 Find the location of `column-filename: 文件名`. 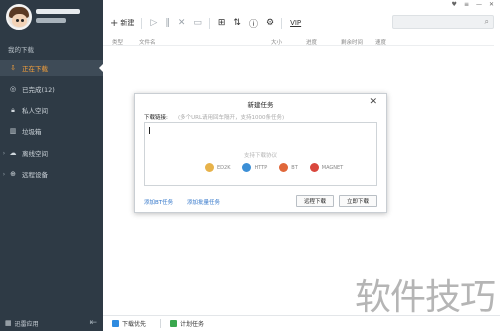

column-filename: 文件名 is located at coordinates (147, 42).